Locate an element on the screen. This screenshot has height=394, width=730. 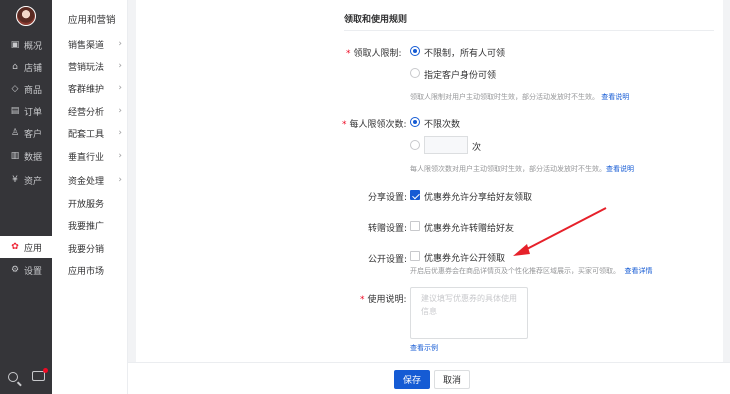
nav-bottom-tools is located at coordinates (26, 379).